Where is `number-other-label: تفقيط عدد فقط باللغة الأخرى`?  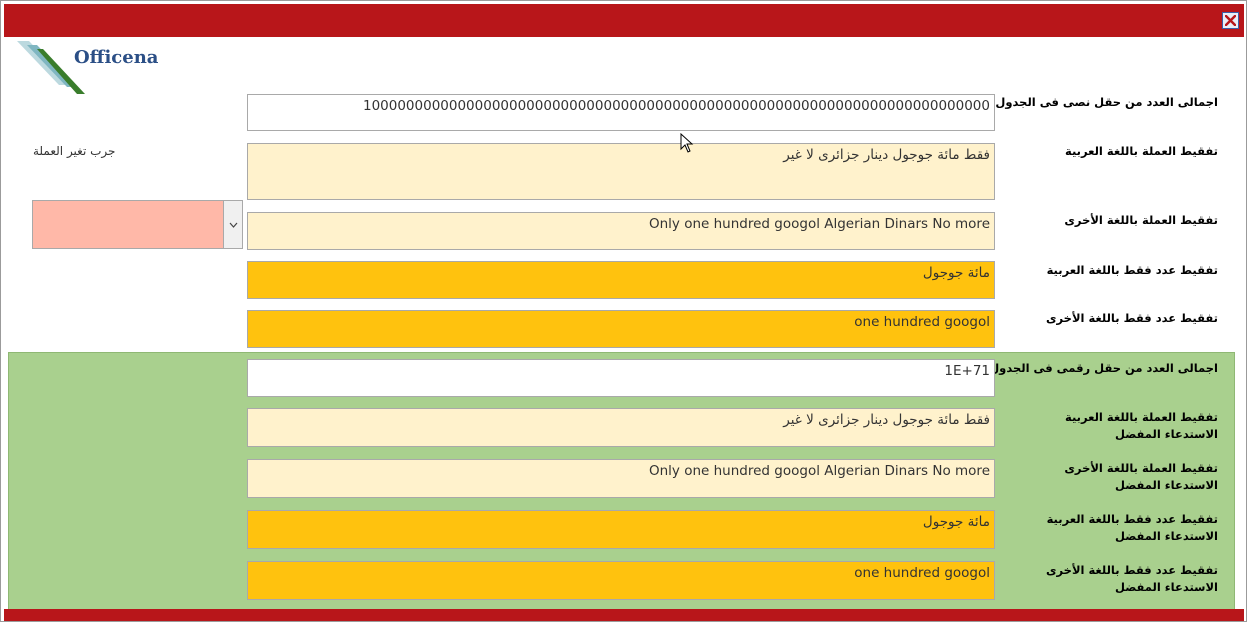
number-other-label: تفقيط عدد فقط باللغة الأخرى is located at coordinates (1131, 318).